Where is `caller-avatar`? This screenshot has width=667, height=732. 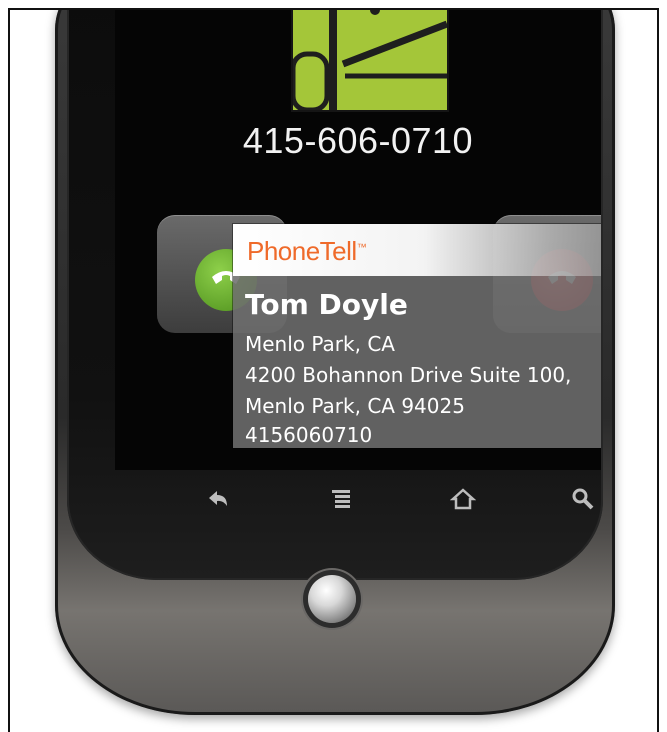 caller-avatar is located at coordinates (370, 61).